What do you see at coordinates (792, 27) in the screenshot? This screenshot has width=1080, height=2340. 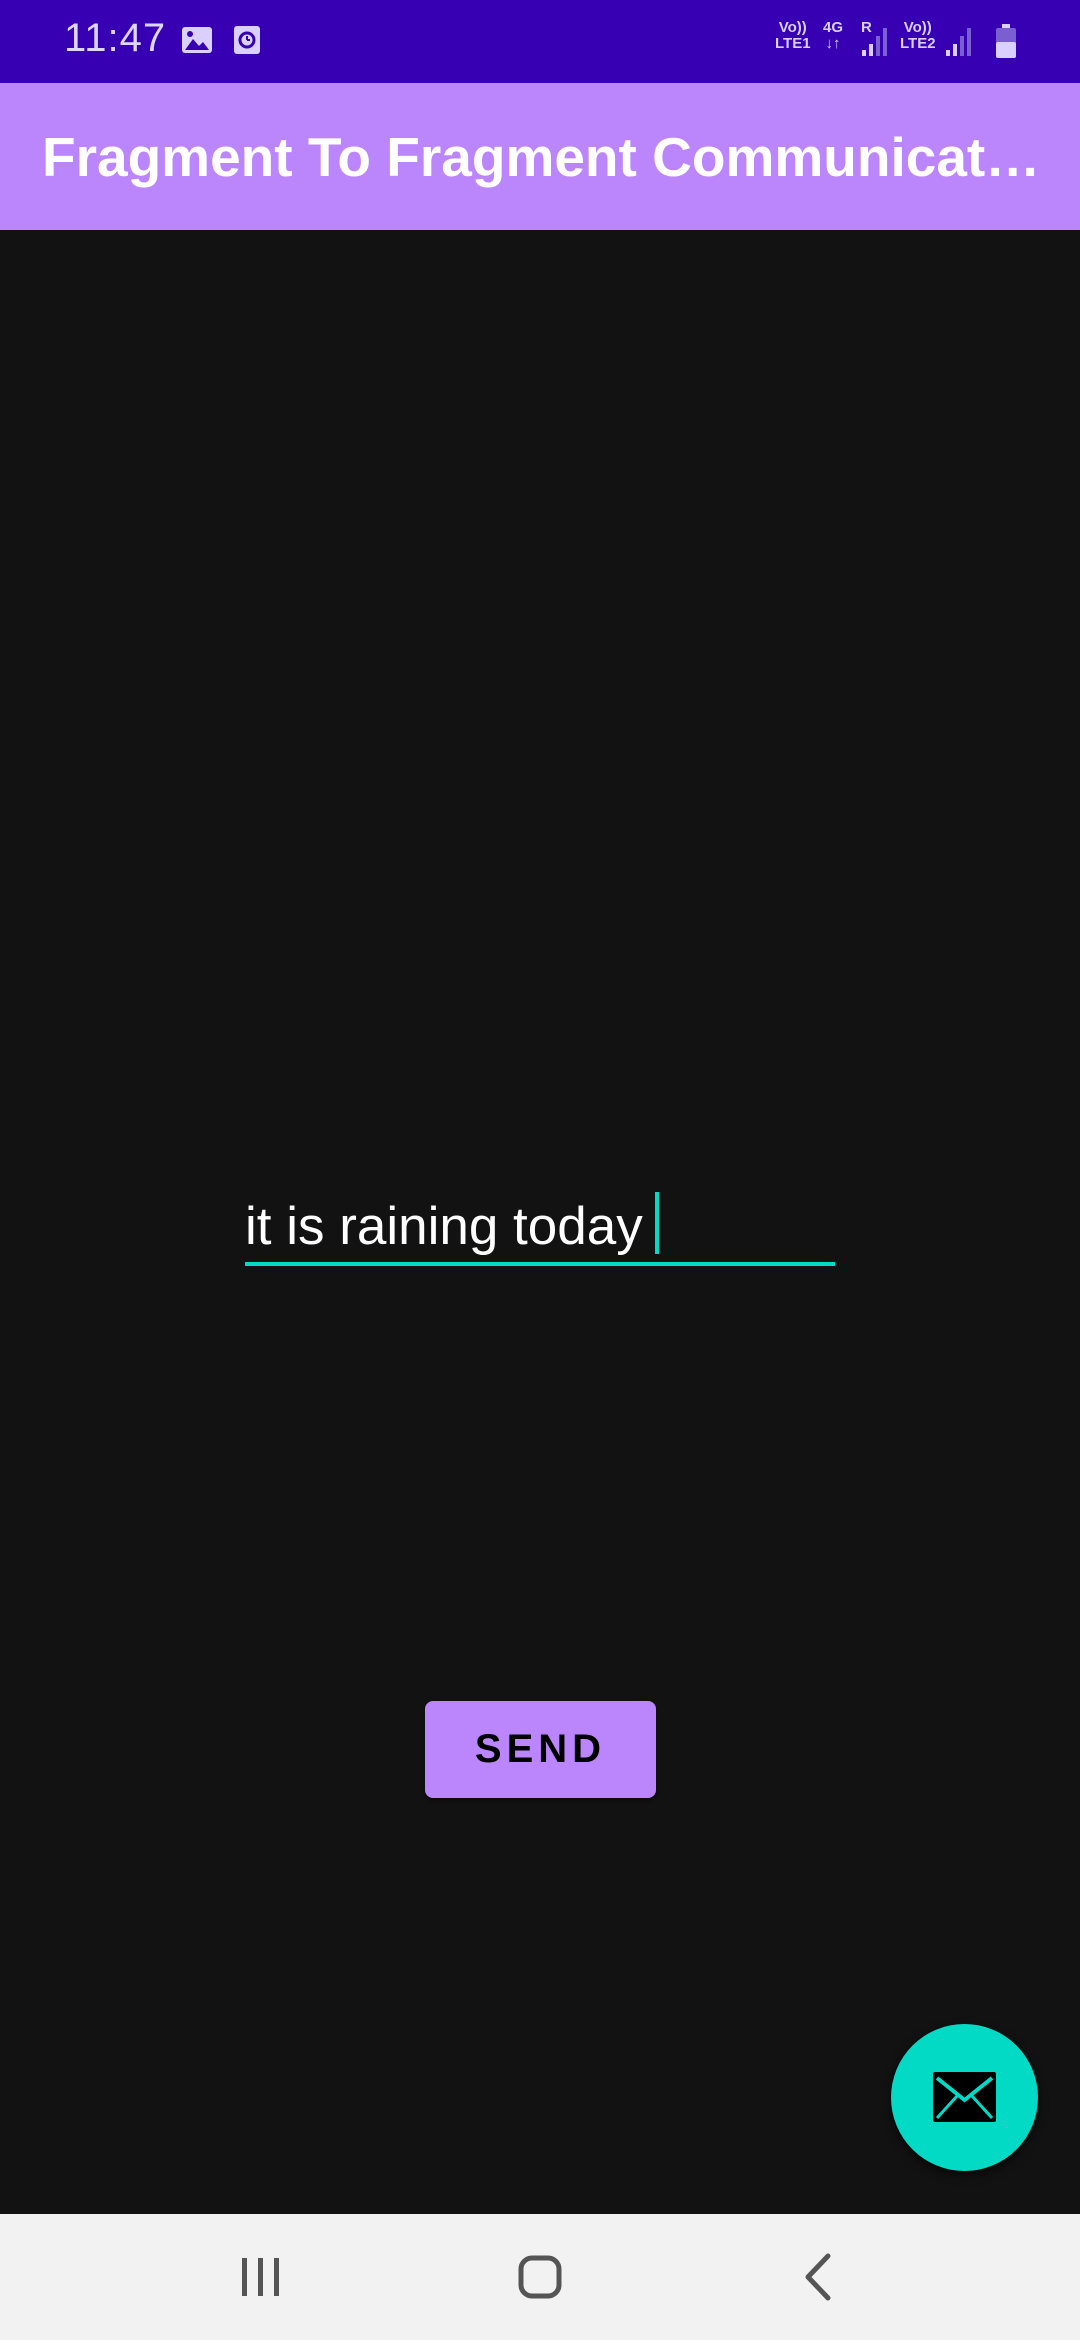 I see `sim1-volte: Vo))` at bounding box center [792, 27].